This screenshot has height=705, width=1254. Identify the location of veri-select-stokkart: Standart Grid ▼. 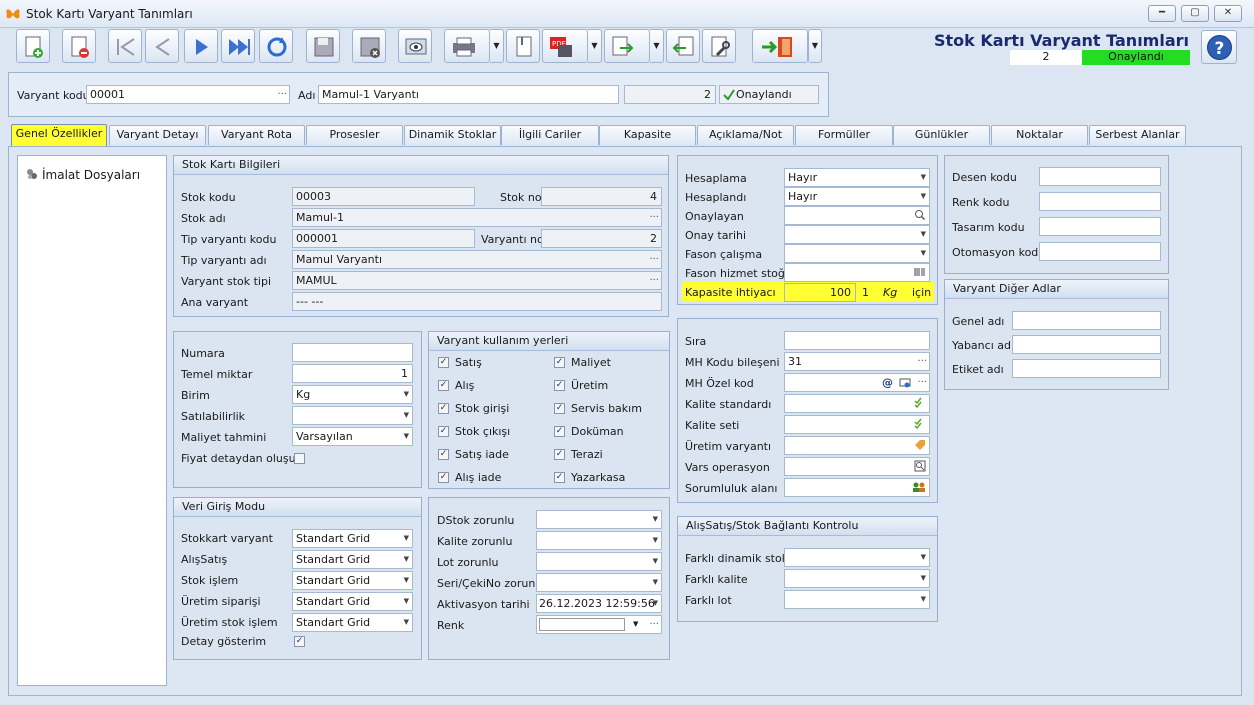
(352, 538).